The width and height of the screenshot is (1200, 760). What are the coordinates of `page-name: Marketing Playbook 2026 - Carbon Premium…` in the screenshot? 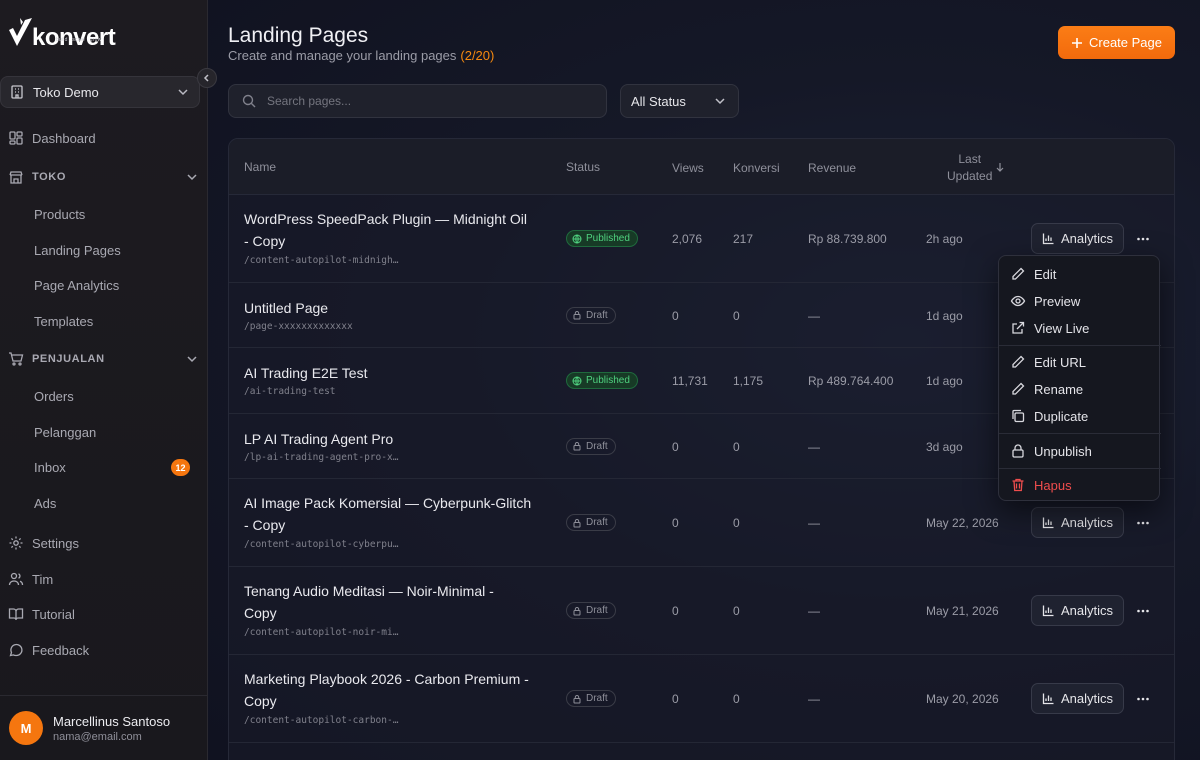 It's located at (394, 690).